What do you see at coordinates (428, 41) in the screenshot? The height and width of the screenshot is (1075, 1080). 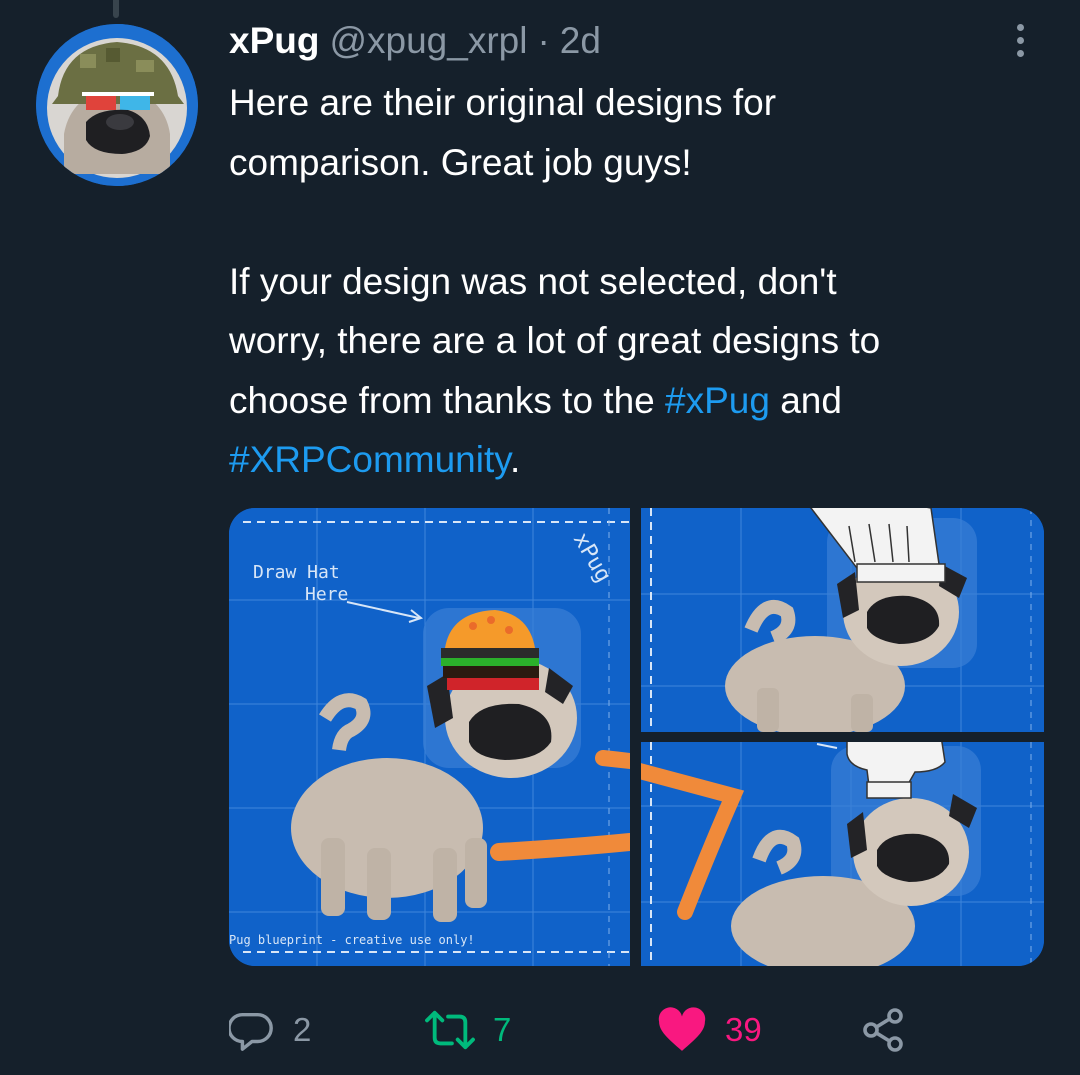 I see `author-handle: @xpug_xrpl` at bounding box center [428, 41].